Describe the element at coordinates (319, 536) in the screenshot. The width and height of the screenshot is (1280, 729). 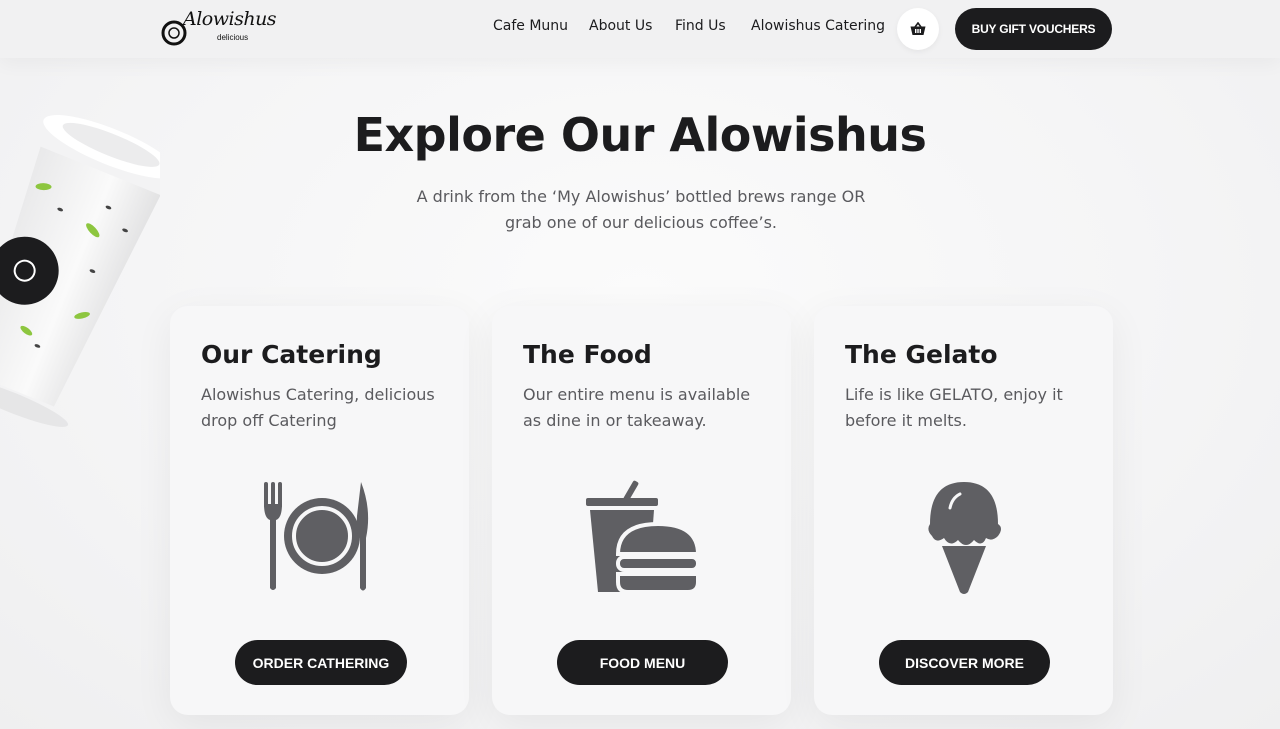
I see `fork-plate-knife-icon` at that location.